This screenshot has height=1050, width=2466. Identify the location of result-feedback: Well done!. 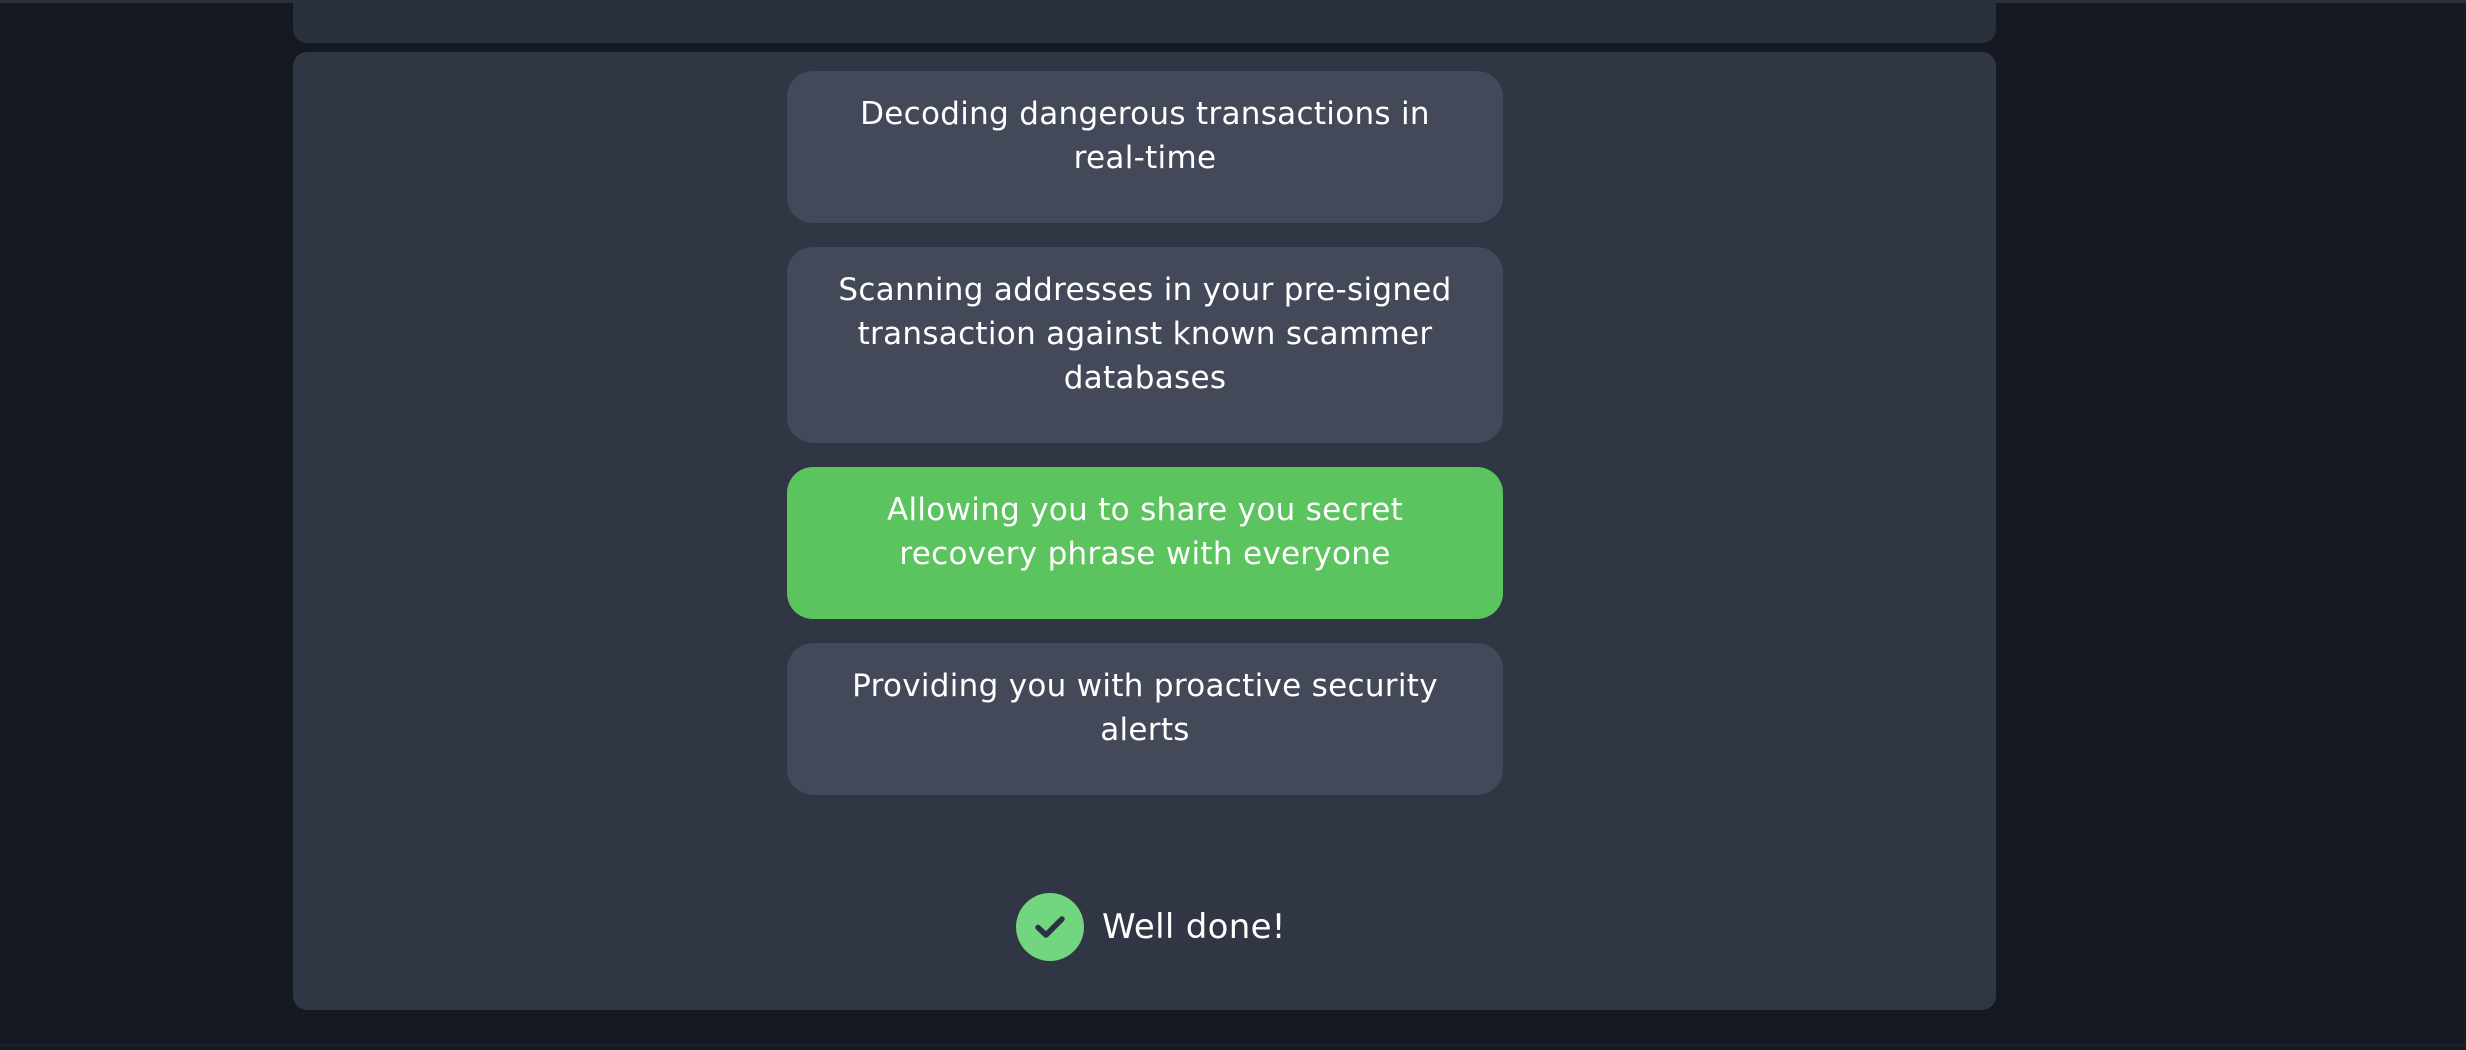
(1151, 927).